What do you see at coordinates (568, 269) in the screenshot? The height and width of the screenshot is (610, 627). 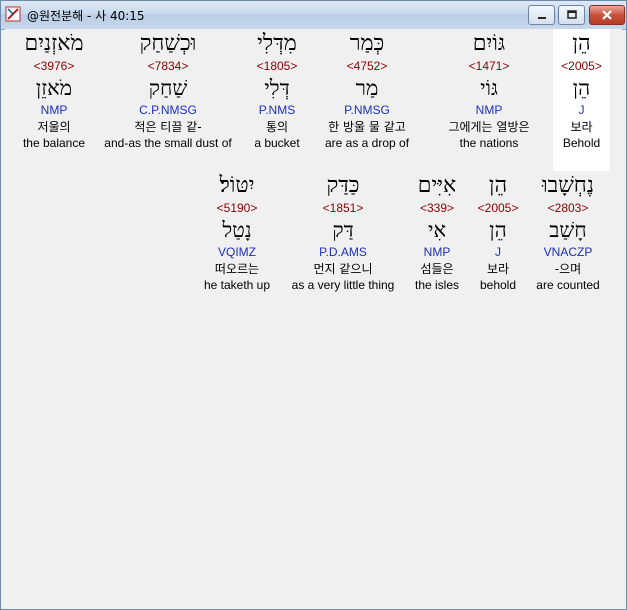 I see `korean-gloss: -으며` at bounding box center [568, 269].